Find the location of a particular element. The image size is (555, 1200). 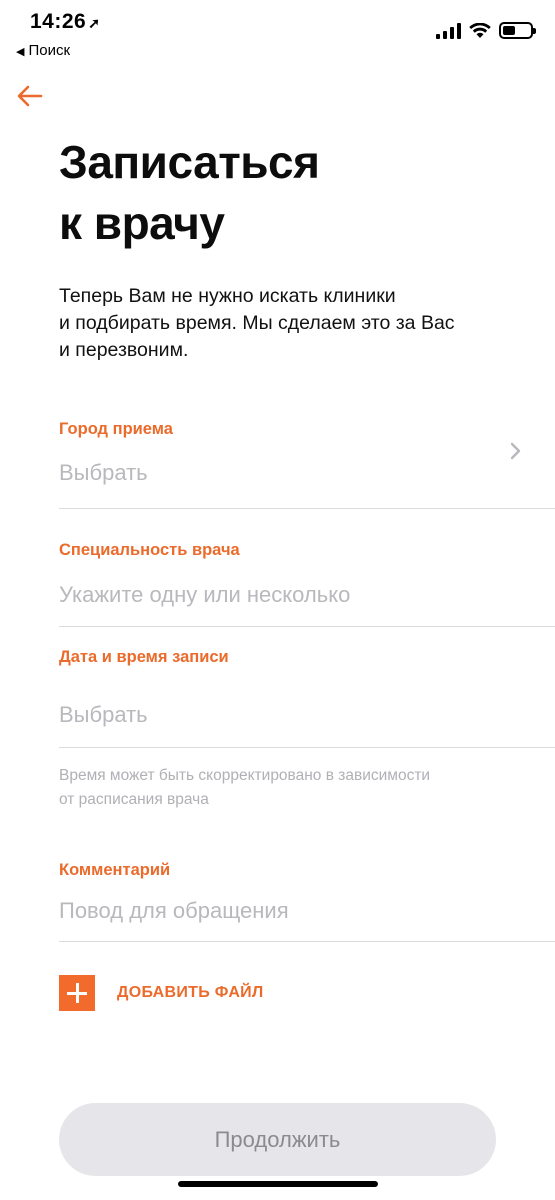

status-time-text: 14:26 is located at coordinates (58, 21).